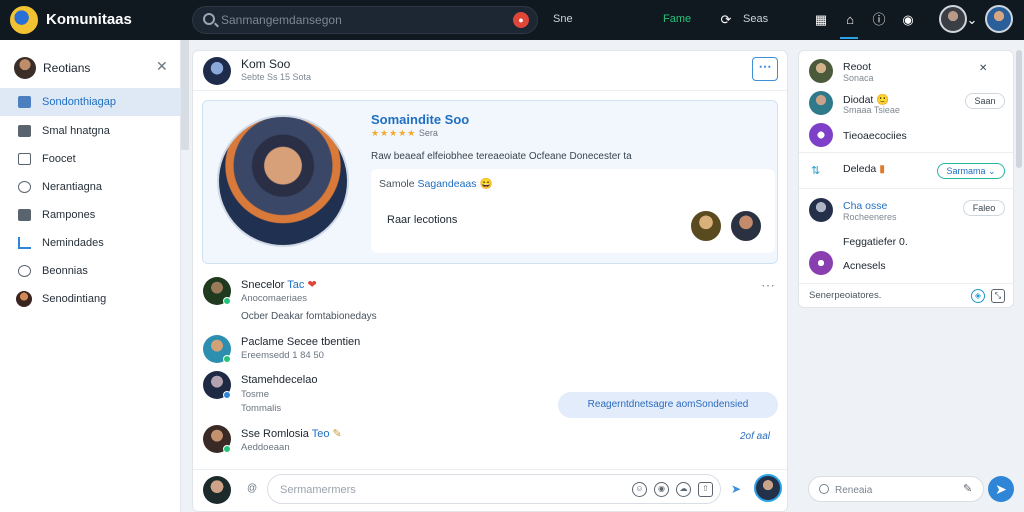 This screenshot has width=1024, height=512. Describe the element at coordinates (661, 489) in the screenshot. I see `camera-icon: ◉` at that location.